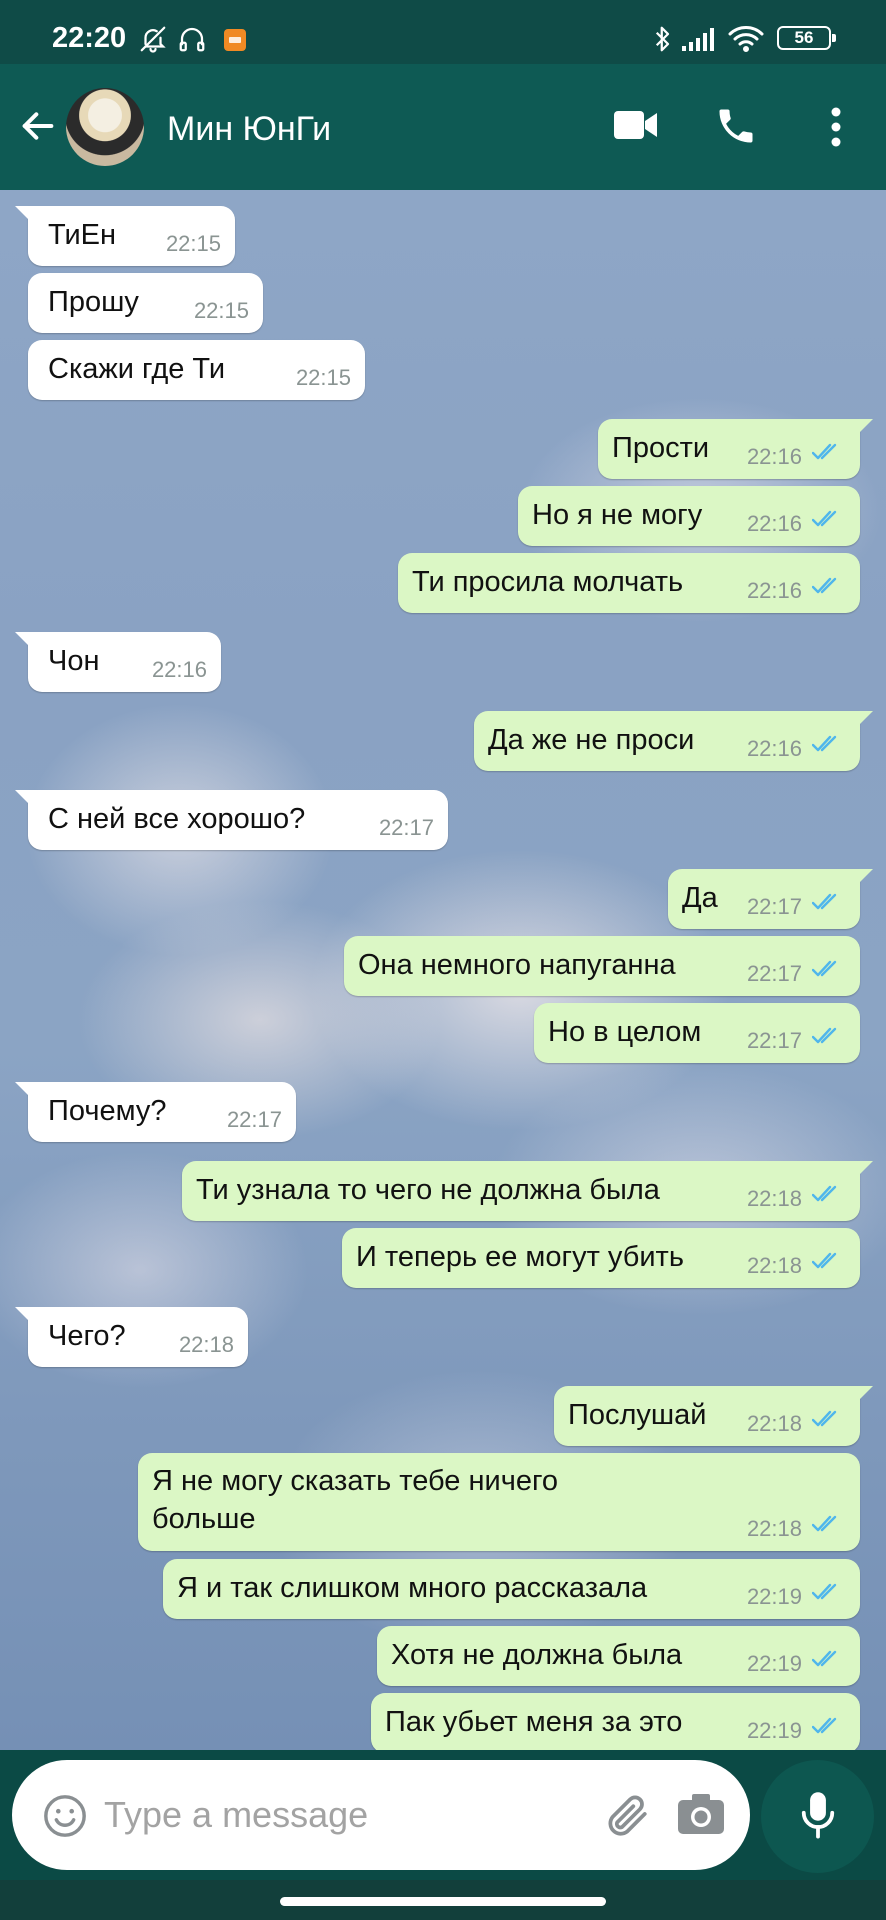  Describe the element at coordinates (249, 129) in the screenshot. I see `contact-name: Мин ЮнГи` at that location.